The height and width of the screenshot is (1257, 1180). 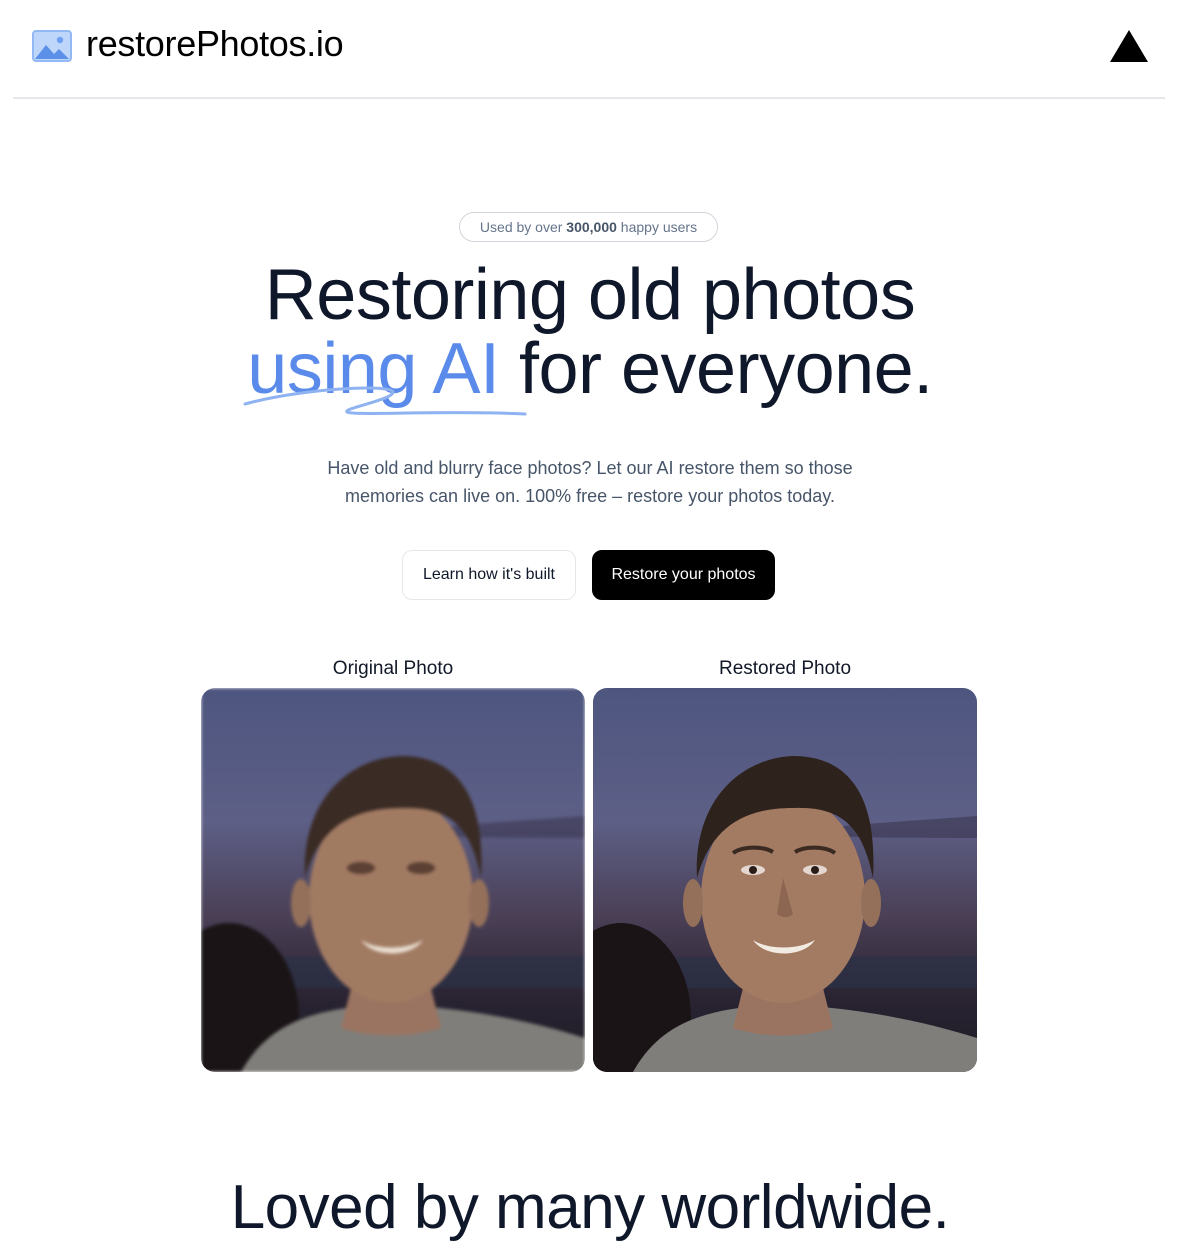 I want to click on headline-accent: using AI, so click(x=385, y=374).